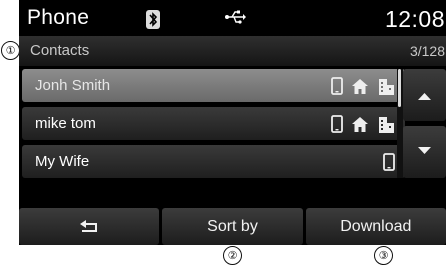 The width and height of the screenshot is (446, 265). What do you see at coordinates (427, 51) in the screenshot?
I see `contact-count: 3/128` at bounding box center [427, 51].